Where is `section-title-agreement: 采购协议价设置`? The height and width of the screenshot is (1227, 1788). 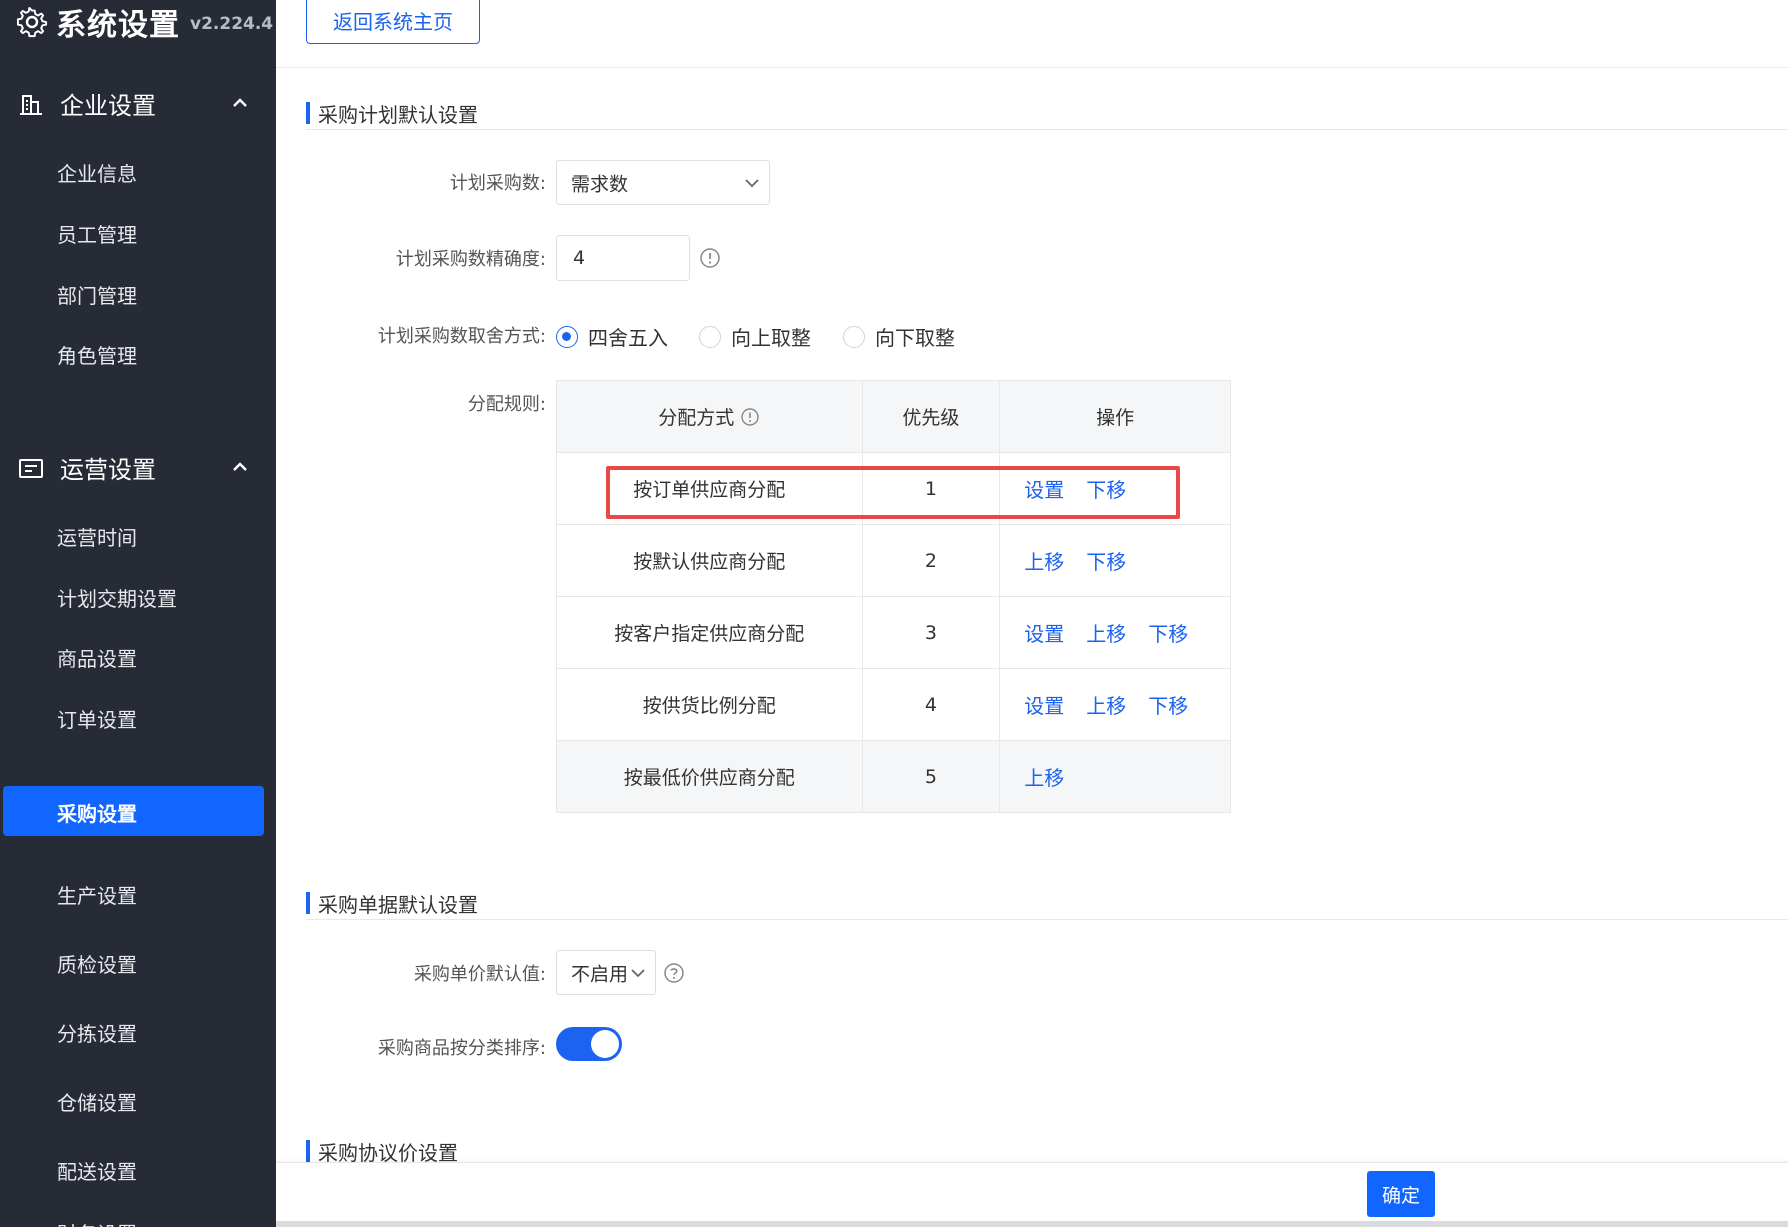
section-title-agreement: 采购协议价设置 is located at coordinates (382, 1151).